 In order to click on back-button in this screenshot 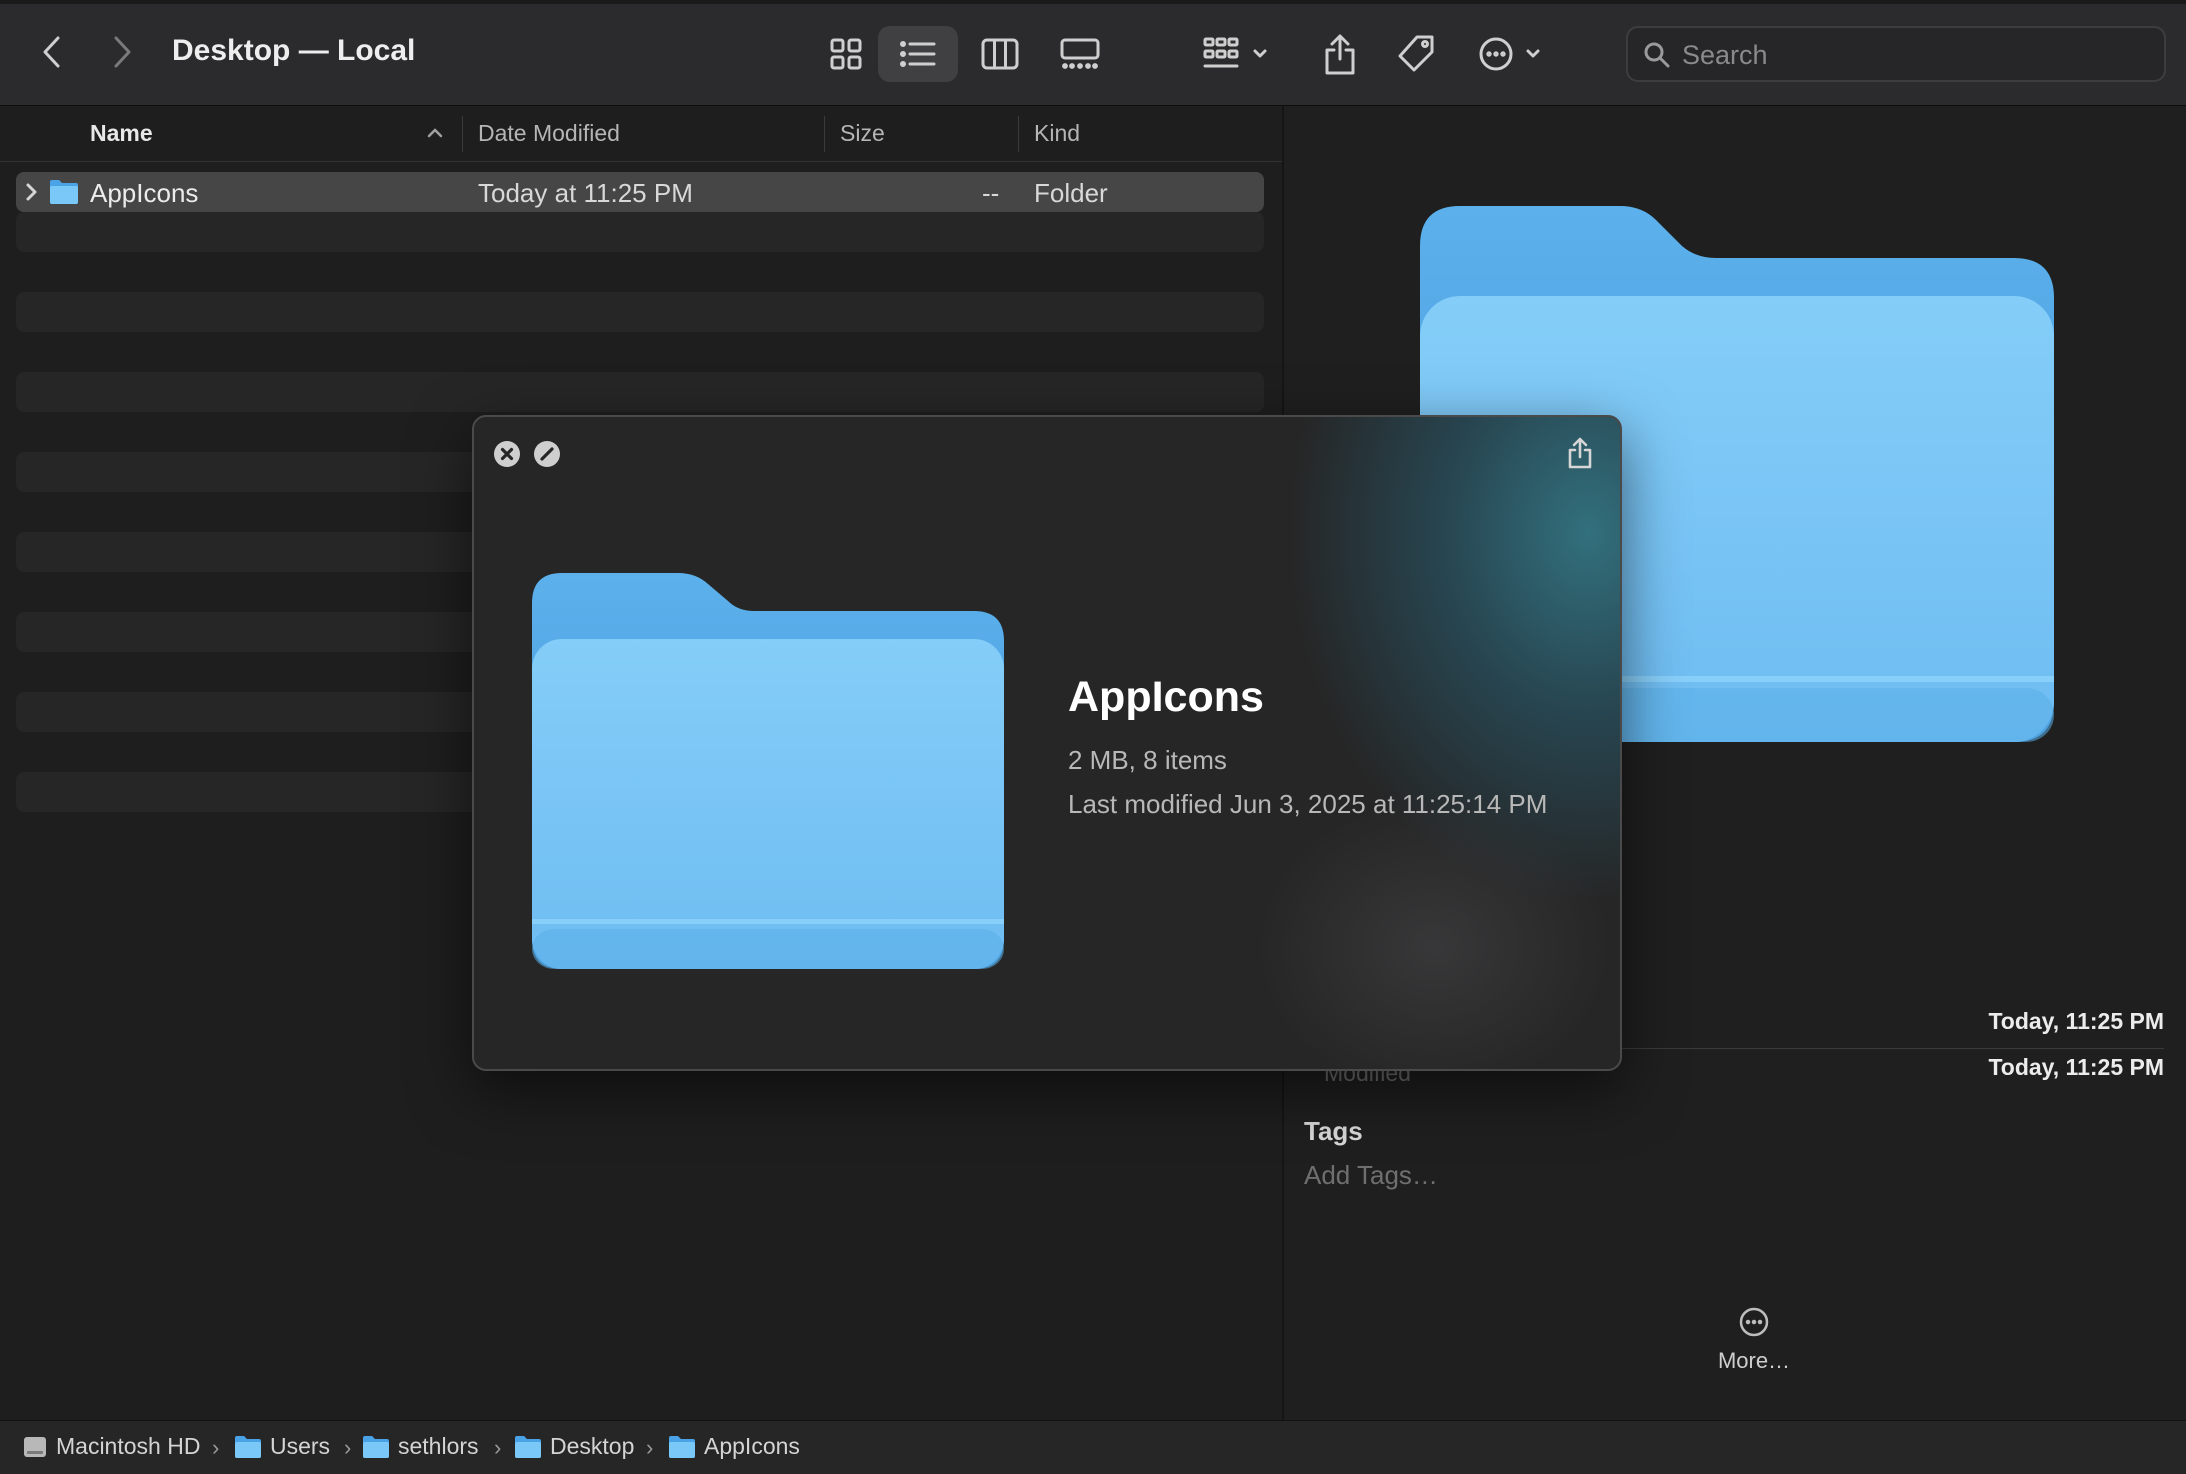, I will do `click(52, 52)`.